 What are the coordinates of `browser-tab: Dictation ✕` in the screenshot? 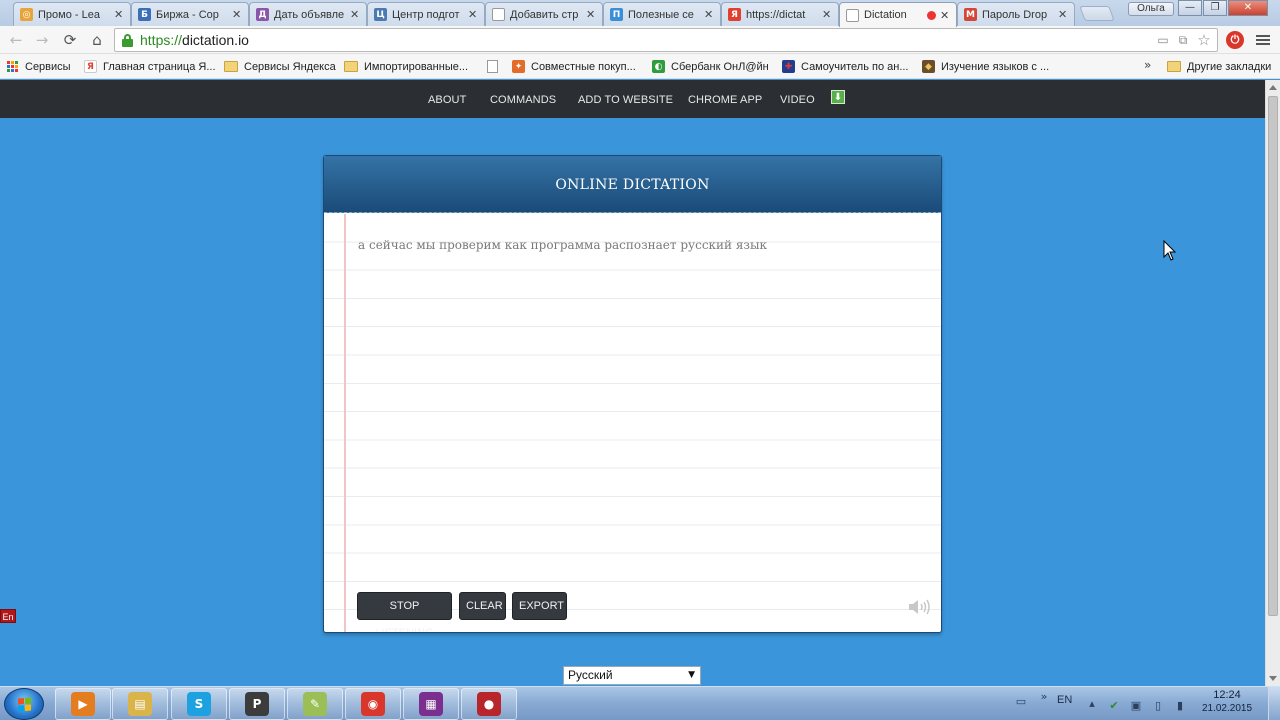 It's located at (898, 14).